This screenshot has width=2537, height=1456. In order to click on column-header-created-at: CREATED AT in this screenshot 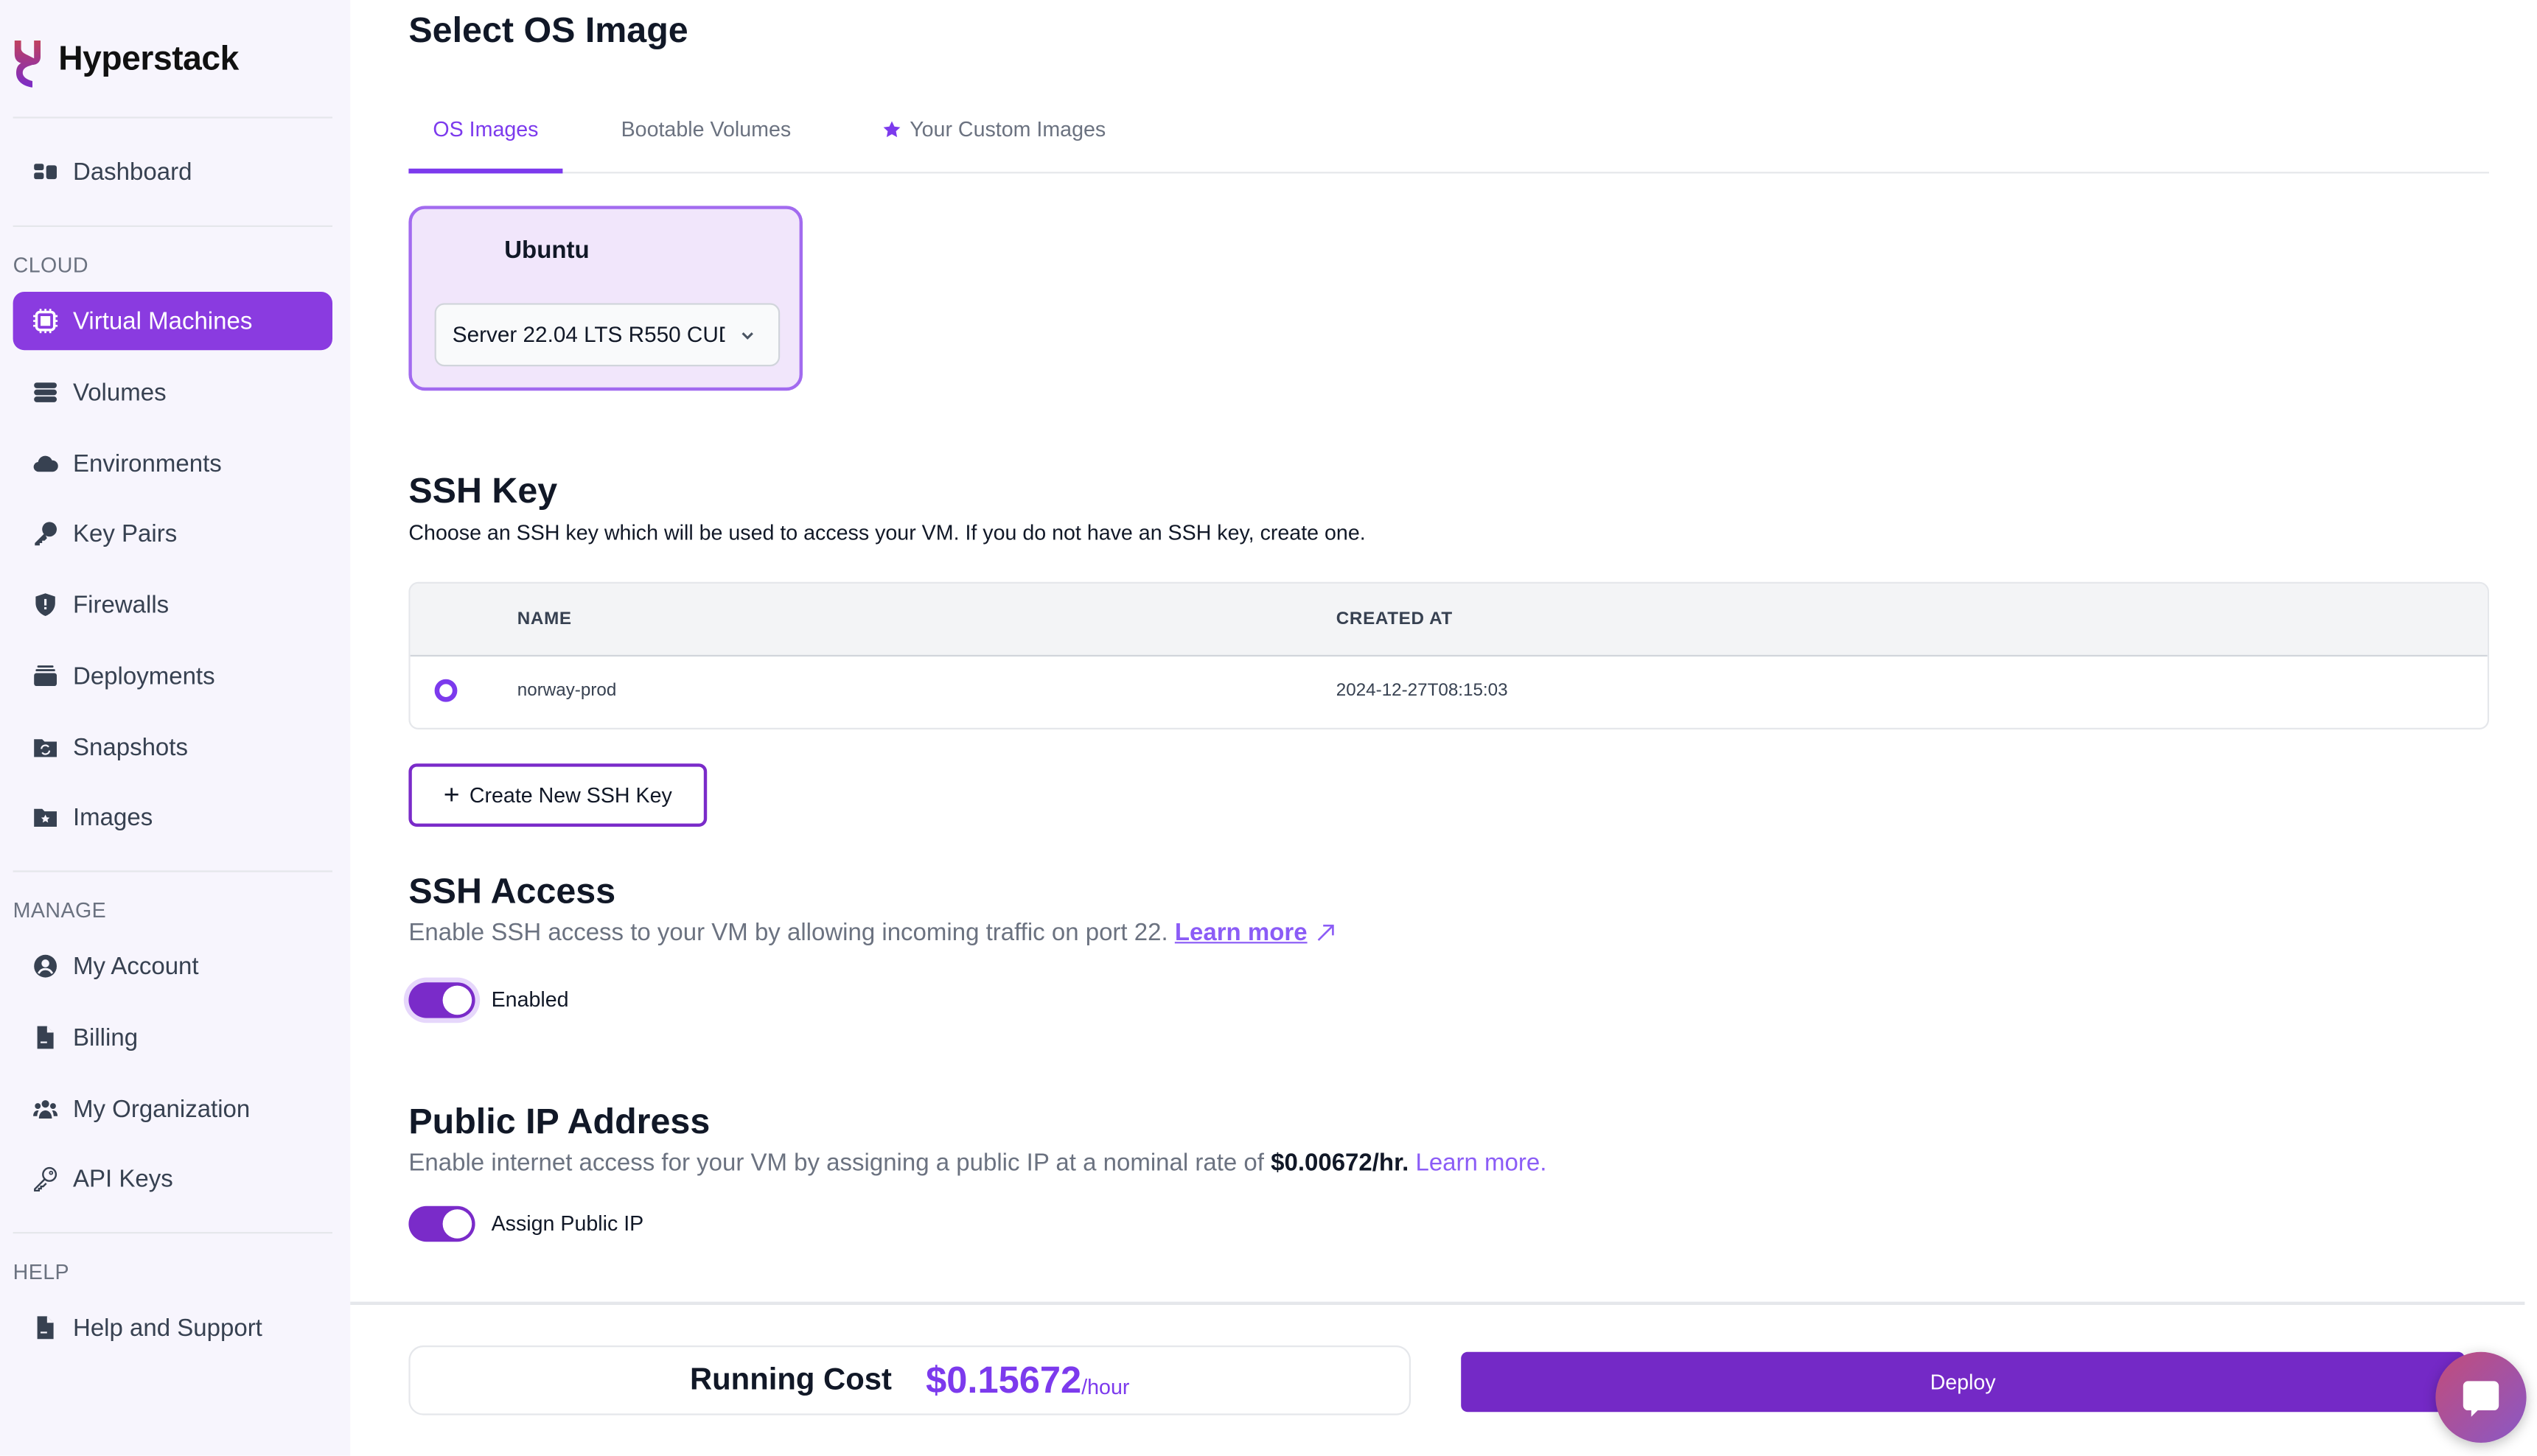, I will do `click(1395, 619)`.